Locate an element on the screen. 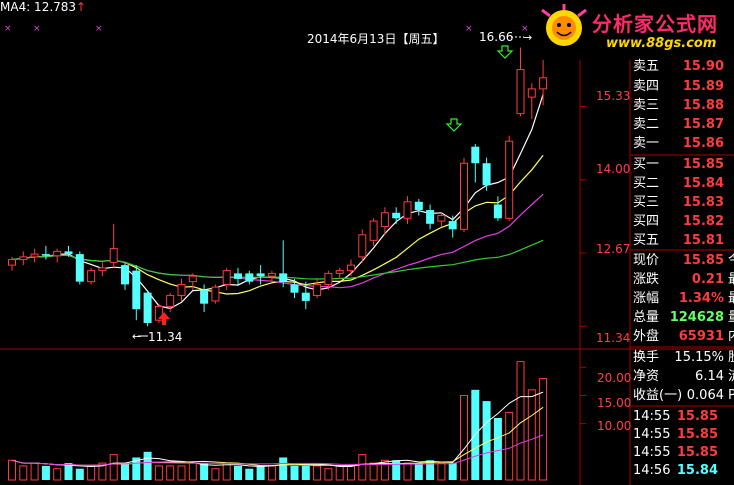  order-price: 15.90 is located at coordinates (703, 66).